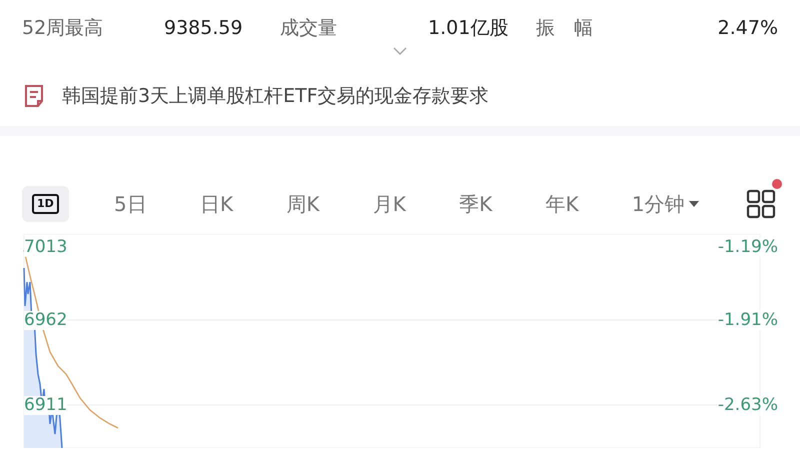  I want to click on y-axis-label: -2.63%, so click(748, 405).